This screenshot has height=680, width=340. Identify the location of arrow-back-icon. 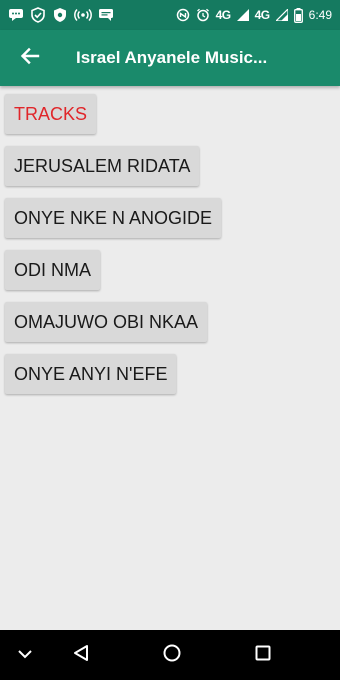
(30, 58).